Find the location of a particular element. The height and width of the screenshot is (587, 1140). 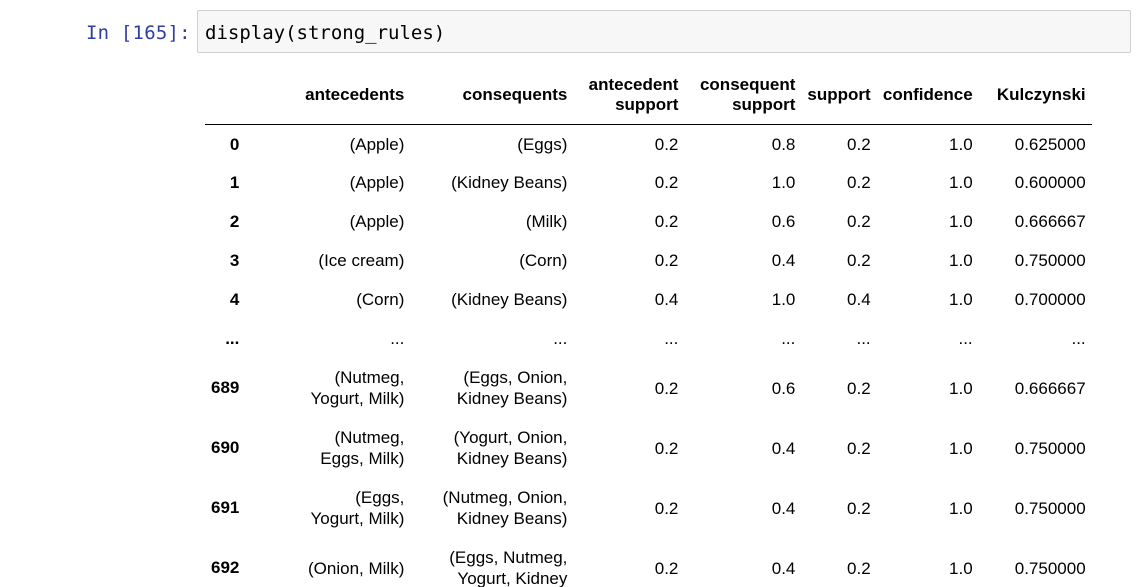

antecedent-support-header-line2: support is located at coordinates (647, 104).